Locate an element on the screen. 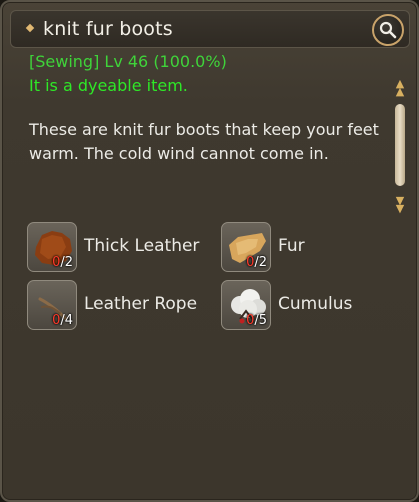 The height and width of the screenshot is (502, 419). material-item-leather-rope: 0/4 Leather Rope is located at coordinates (122, 306).